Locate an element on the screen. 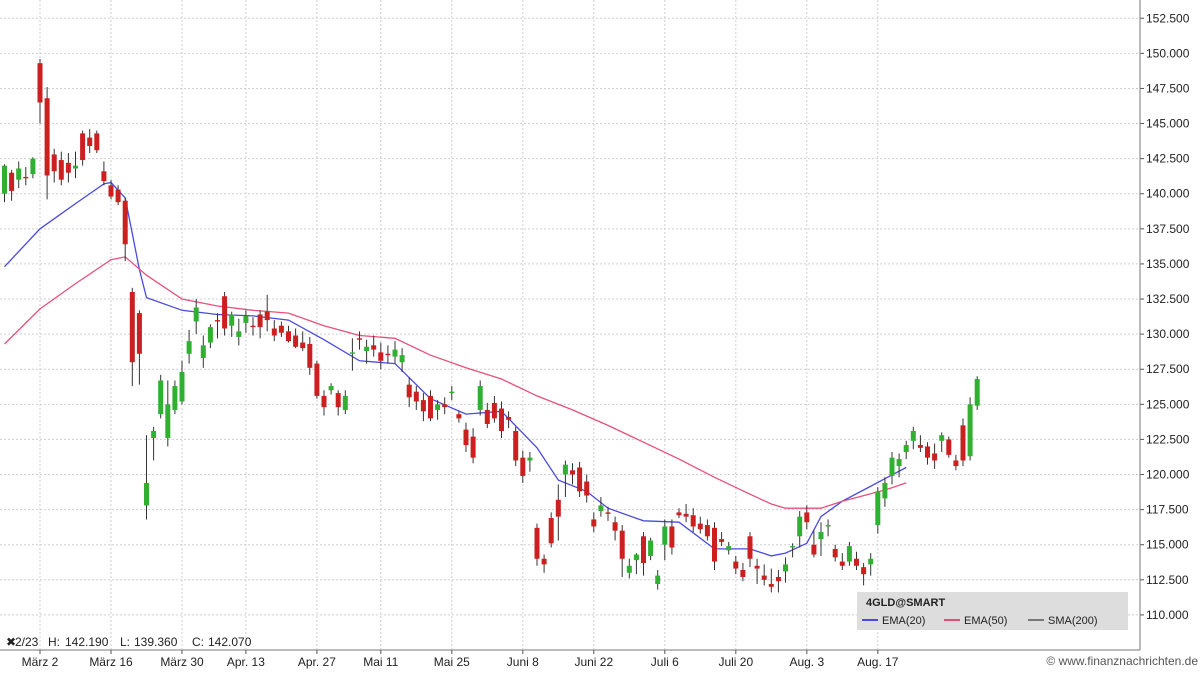  x-tick-label: Mai 25 is located at coordinates (452, 662).